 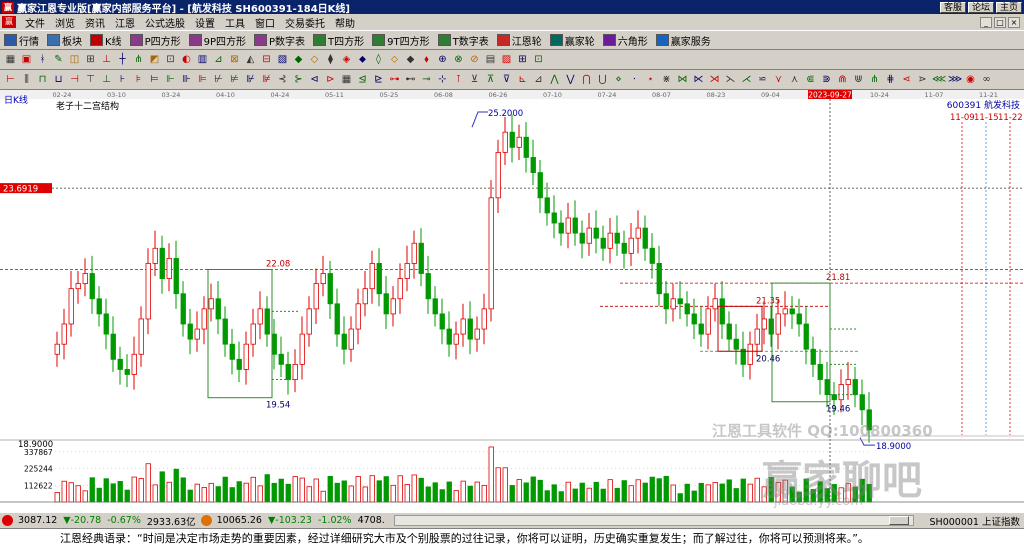 I want to click on drawing-tool-icon: ⊠, so click(x=234, y=60).